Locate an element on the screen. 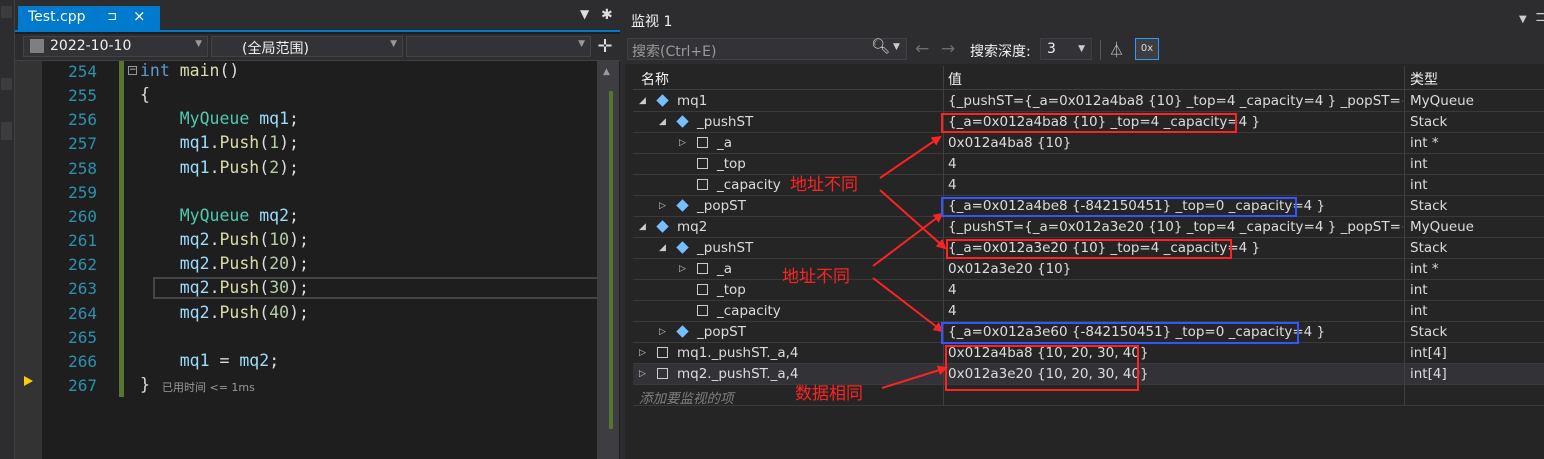 This screenshot has width=1544, height=459. annotation-label-data-same: 数据相同 is located at coordinates (829, 394).